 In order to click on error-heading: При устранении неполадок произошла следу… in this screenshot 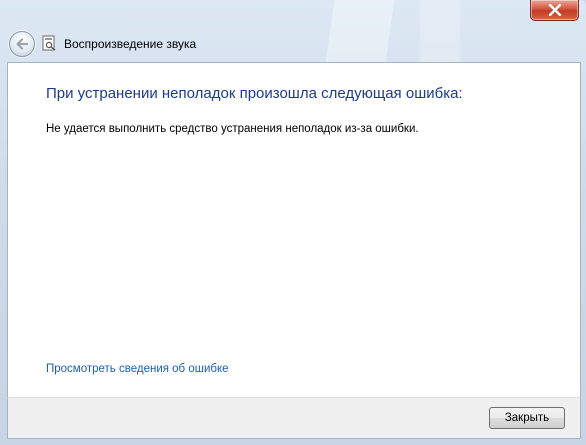, I will do `click(254, 93)`.